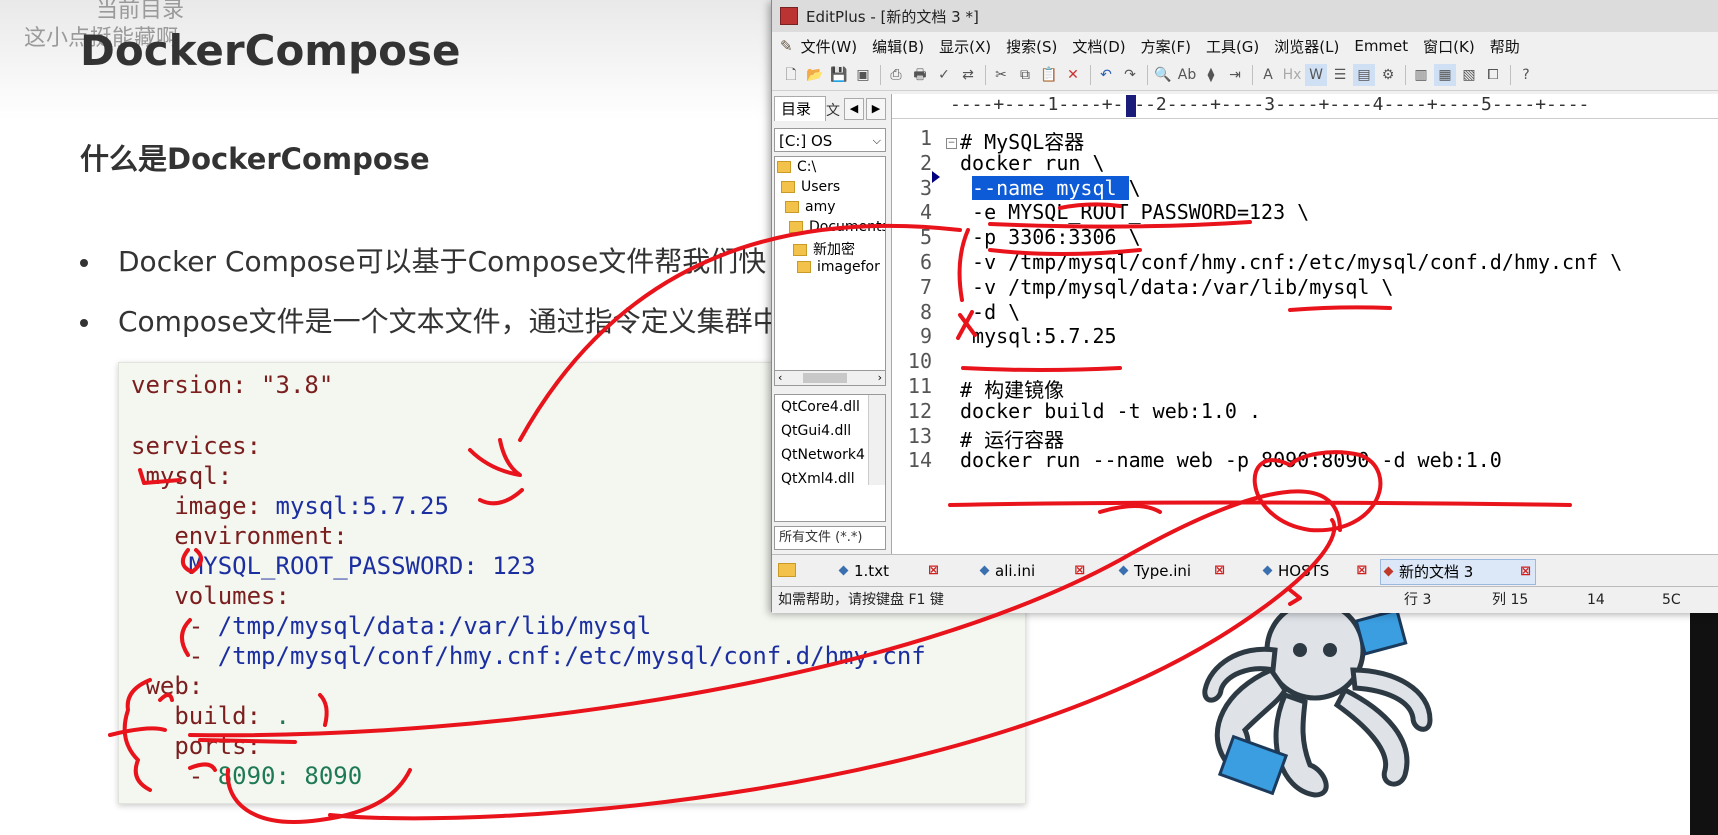 The width and height of the screenshot is (1718, 835). I want to click on menu-file: 文件(W), so click(829, 46).